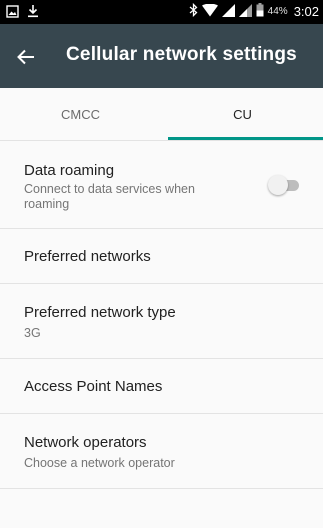 This screenshot has width=323, height=528. Describe the element at coordinates (260, 11) in the screenshot. I see `battery-icon` at that location.